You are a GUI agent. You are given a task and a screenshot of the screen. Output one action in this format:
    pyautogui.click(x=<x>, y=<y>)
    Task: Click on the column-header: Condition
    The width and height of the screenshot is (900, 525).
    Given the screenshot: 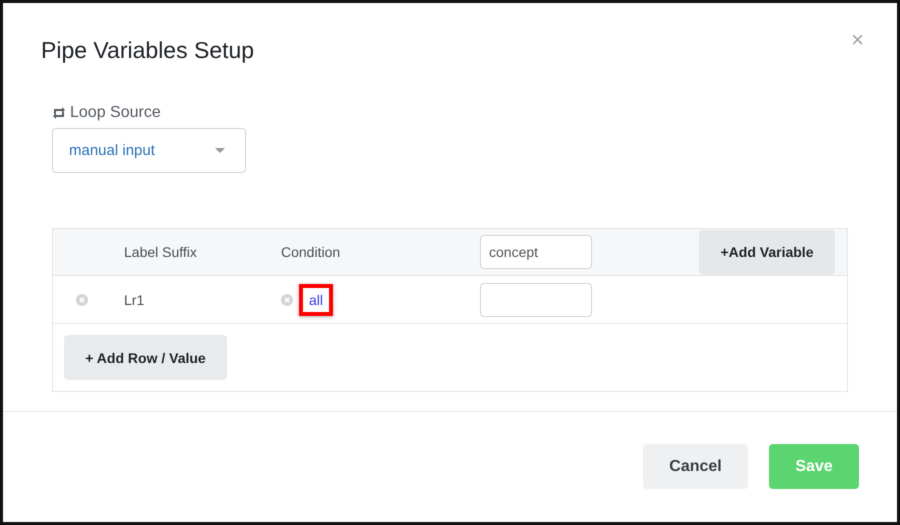 What is the action you would take?
    pyautogui.click(x=311, y=252)
    